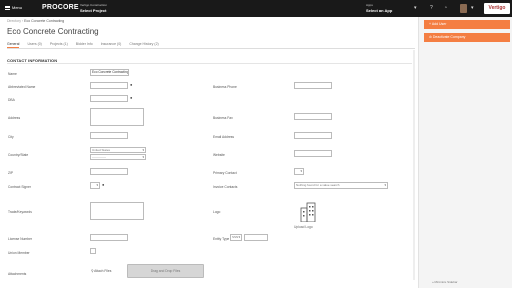  What do you see at coordinates (467, 24) in the screenshot?
I see `add-user-button: + Add User` at bounding box center [467, 24].